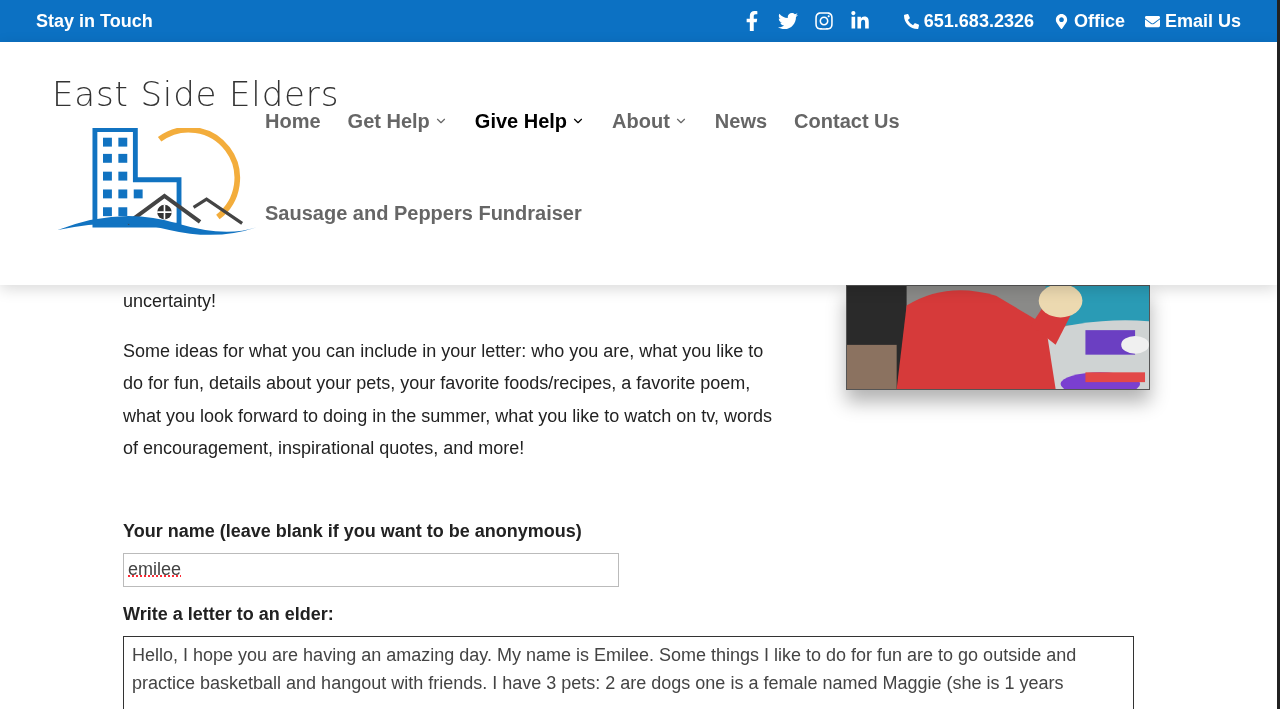  What do you see at coordinates (787, 21) in the screenshot?
I see `bird-icon` at bounding box center [787, 21].